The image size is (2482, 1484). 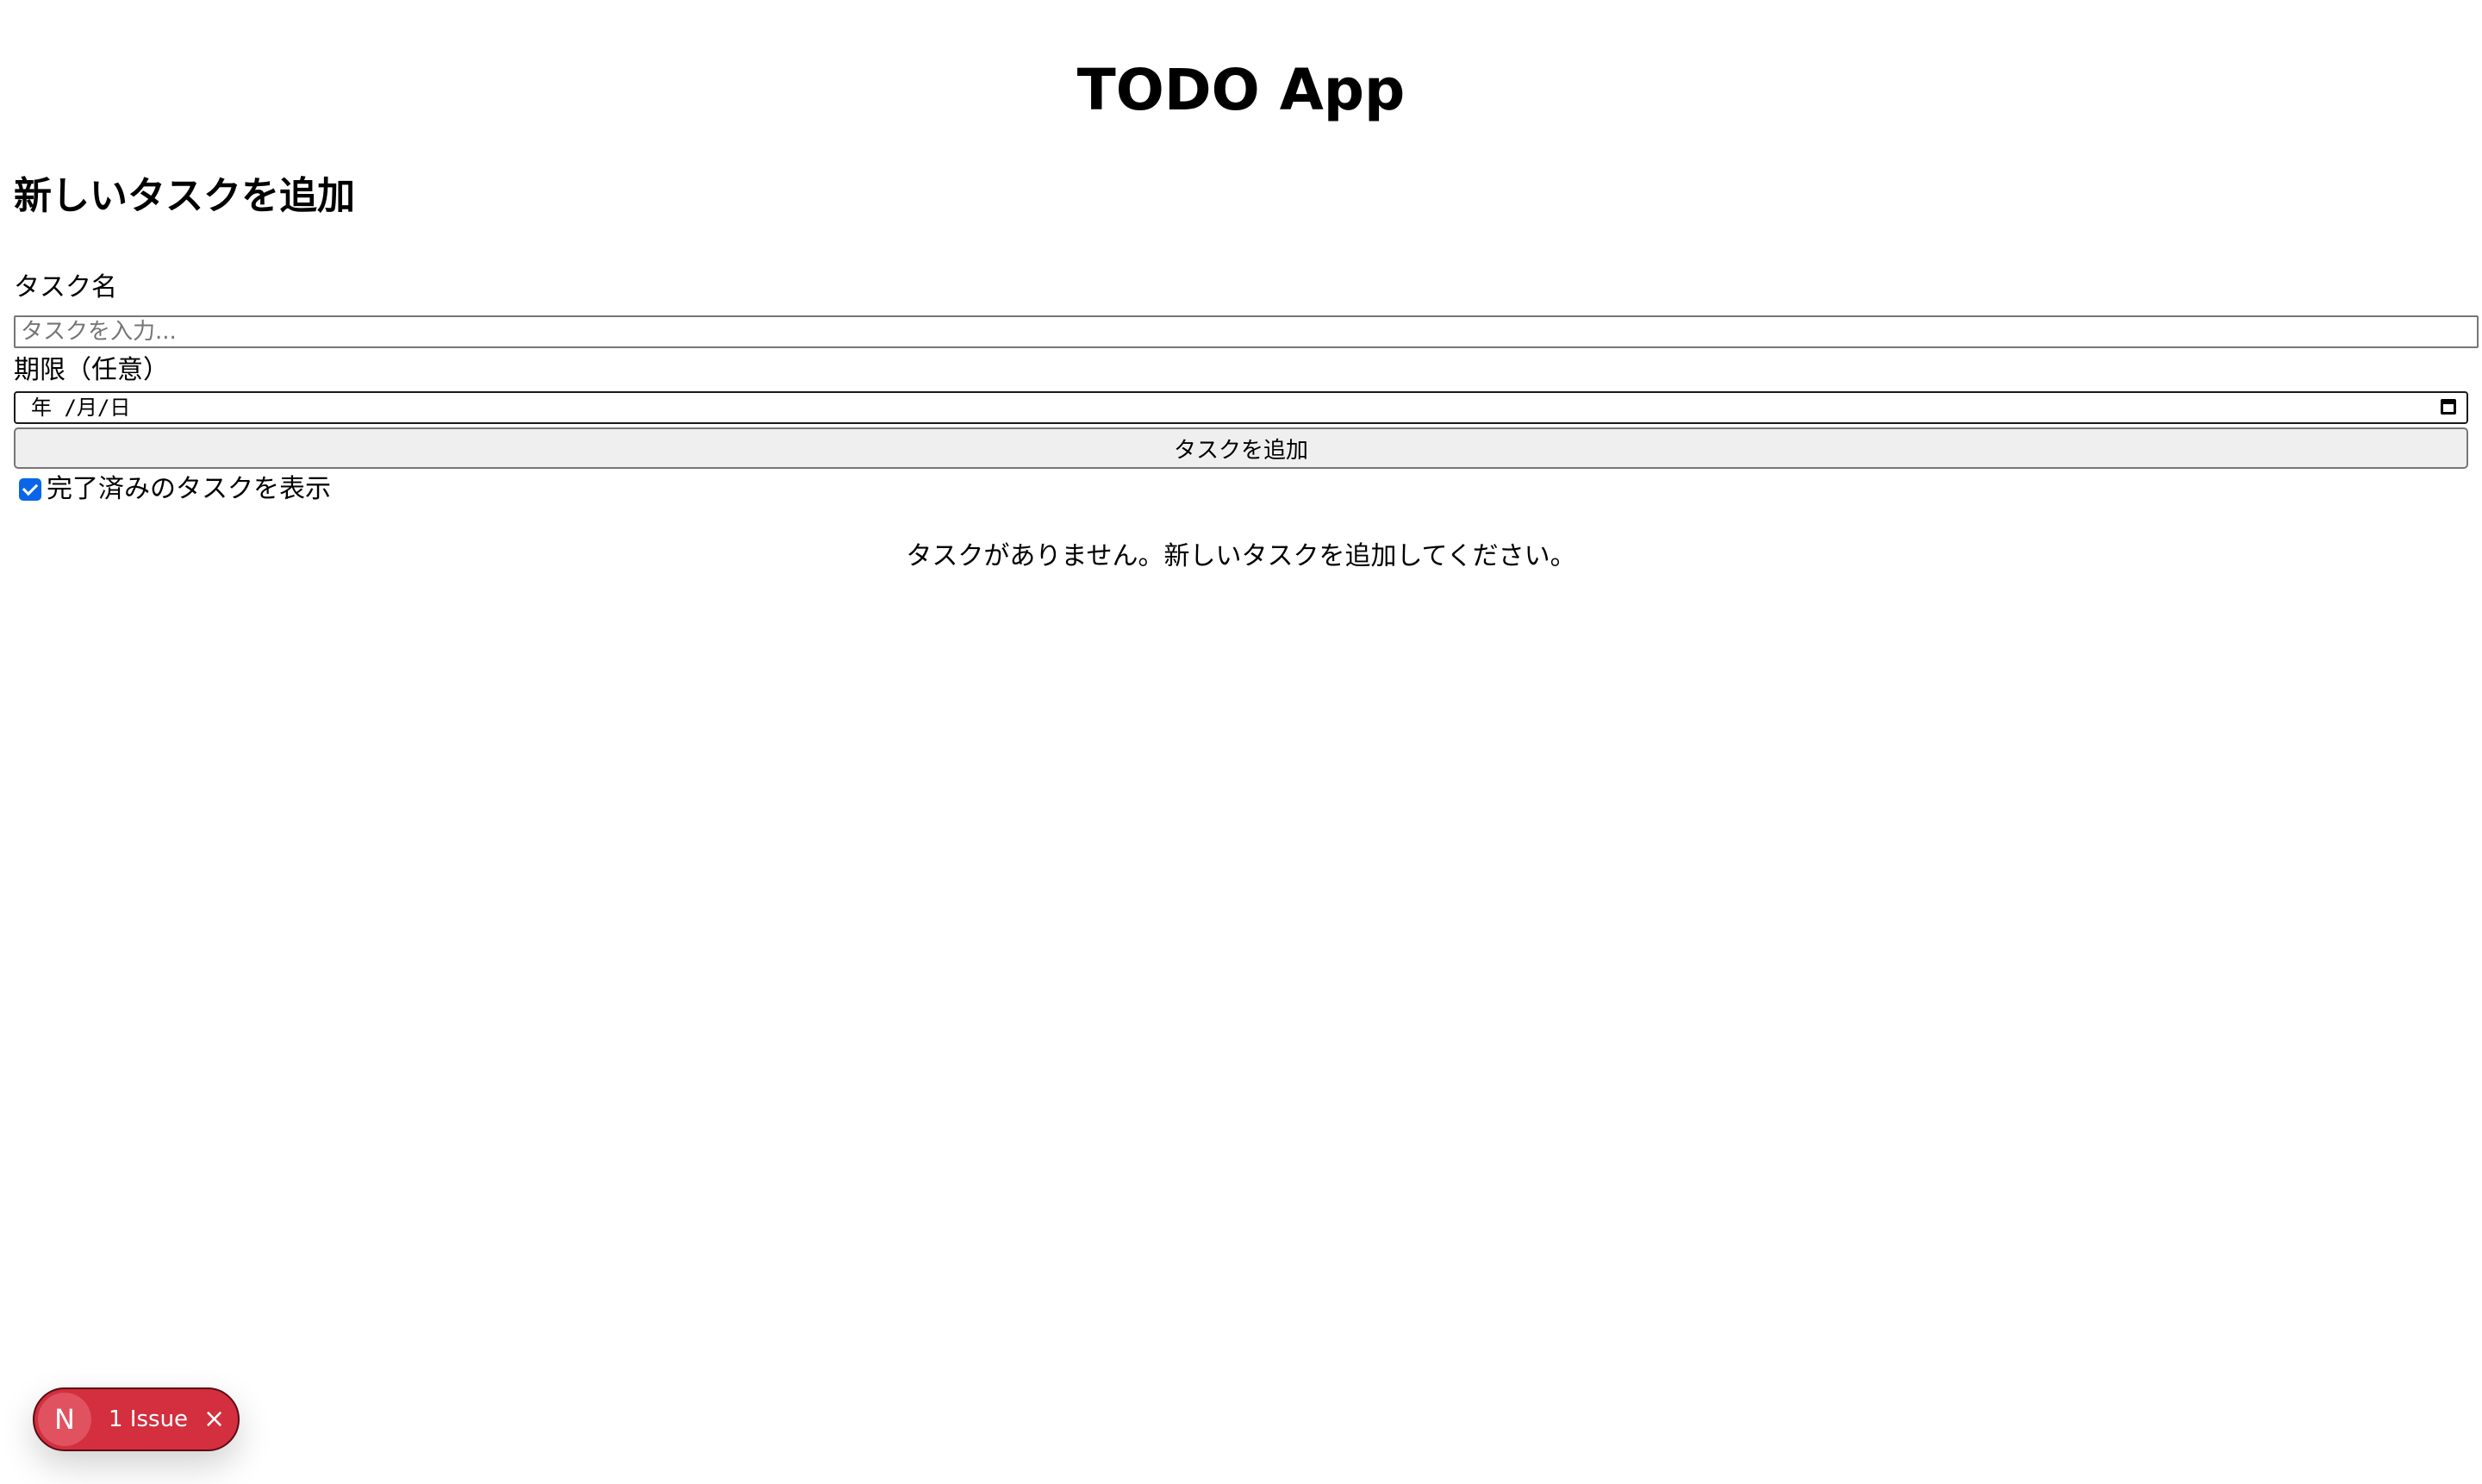 What do you see at coordinates (214, 1419) in the screenshot?
I see `close-icon: ×` at bounding box center [214, 1419].